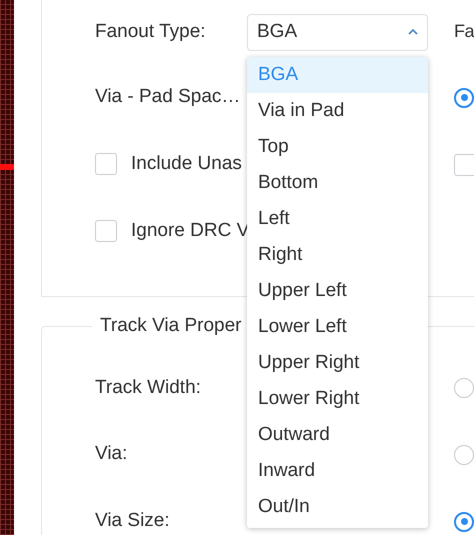 This screenshot has height=535, width=474. Describe the element at coordinates (337, 110) in the screenshot. I see `menu-item: Via in Pad` at that location.